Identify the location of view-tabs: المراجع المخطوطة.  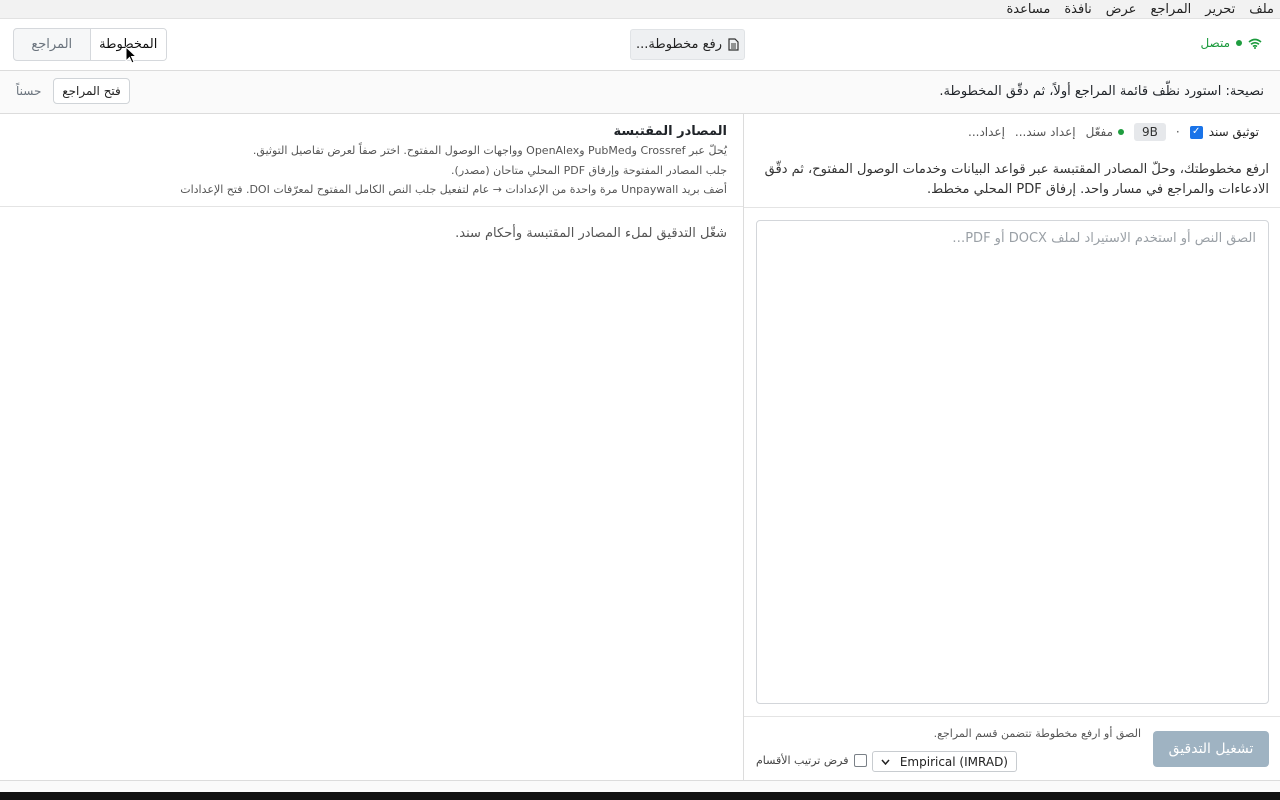
(90, 44).